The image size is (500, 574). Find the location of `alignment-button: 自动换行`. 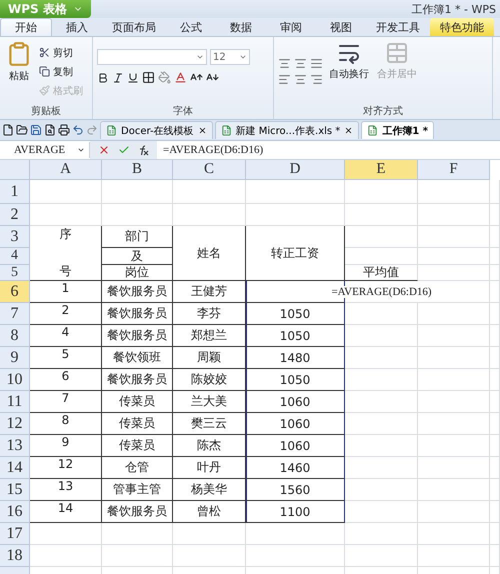

alignment-button: 自动换行 is located at coordinates (349, 71).